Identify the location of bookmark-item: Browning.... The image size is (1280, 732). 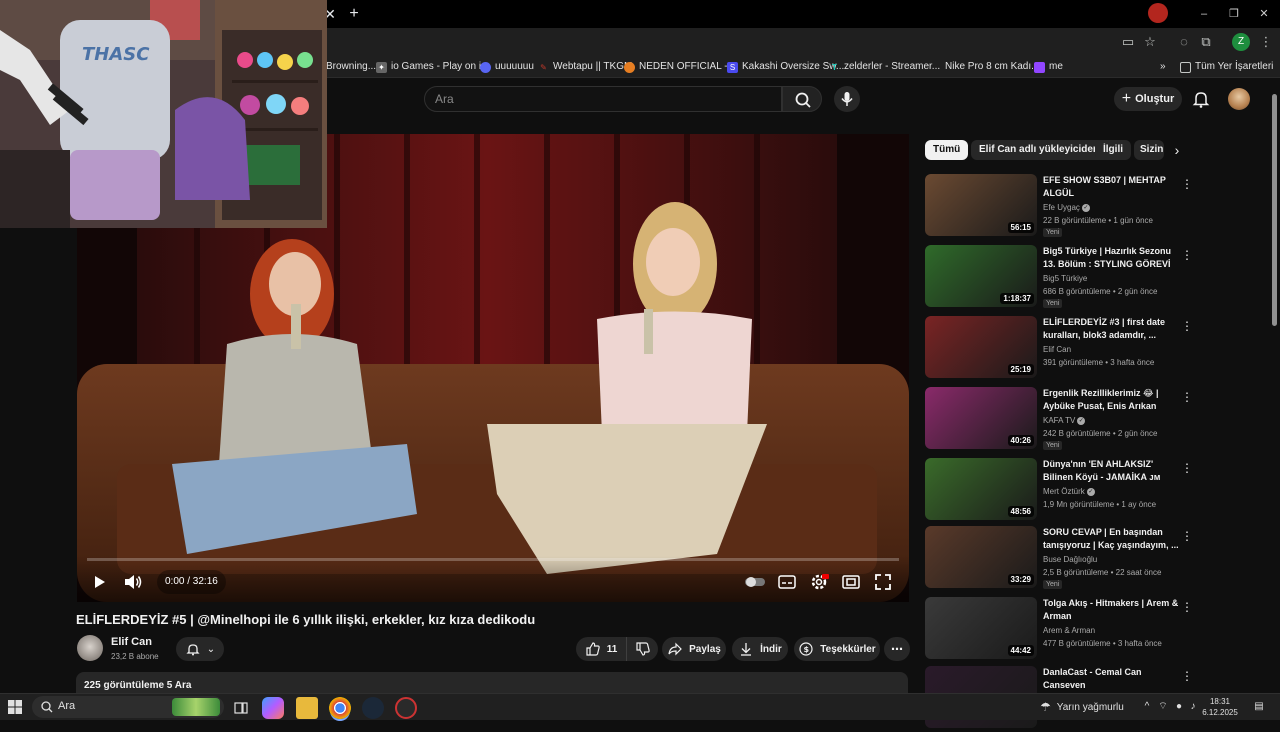
(351, 67).